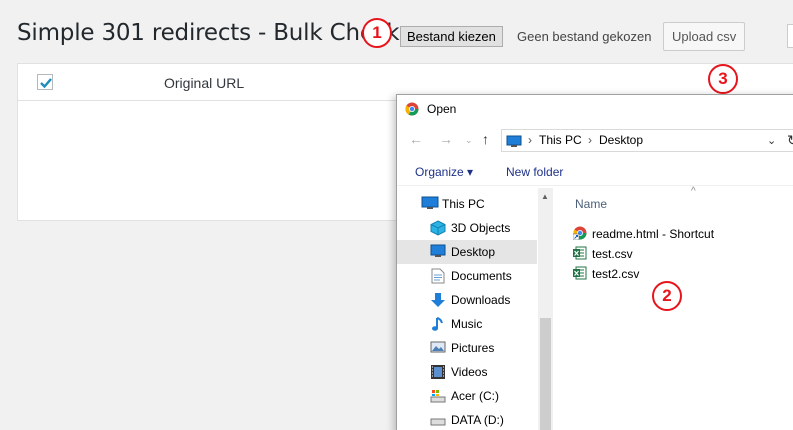  Describe the element at coordinates (438, 250) in the screenshot. I see `desktop-icon` at that location.